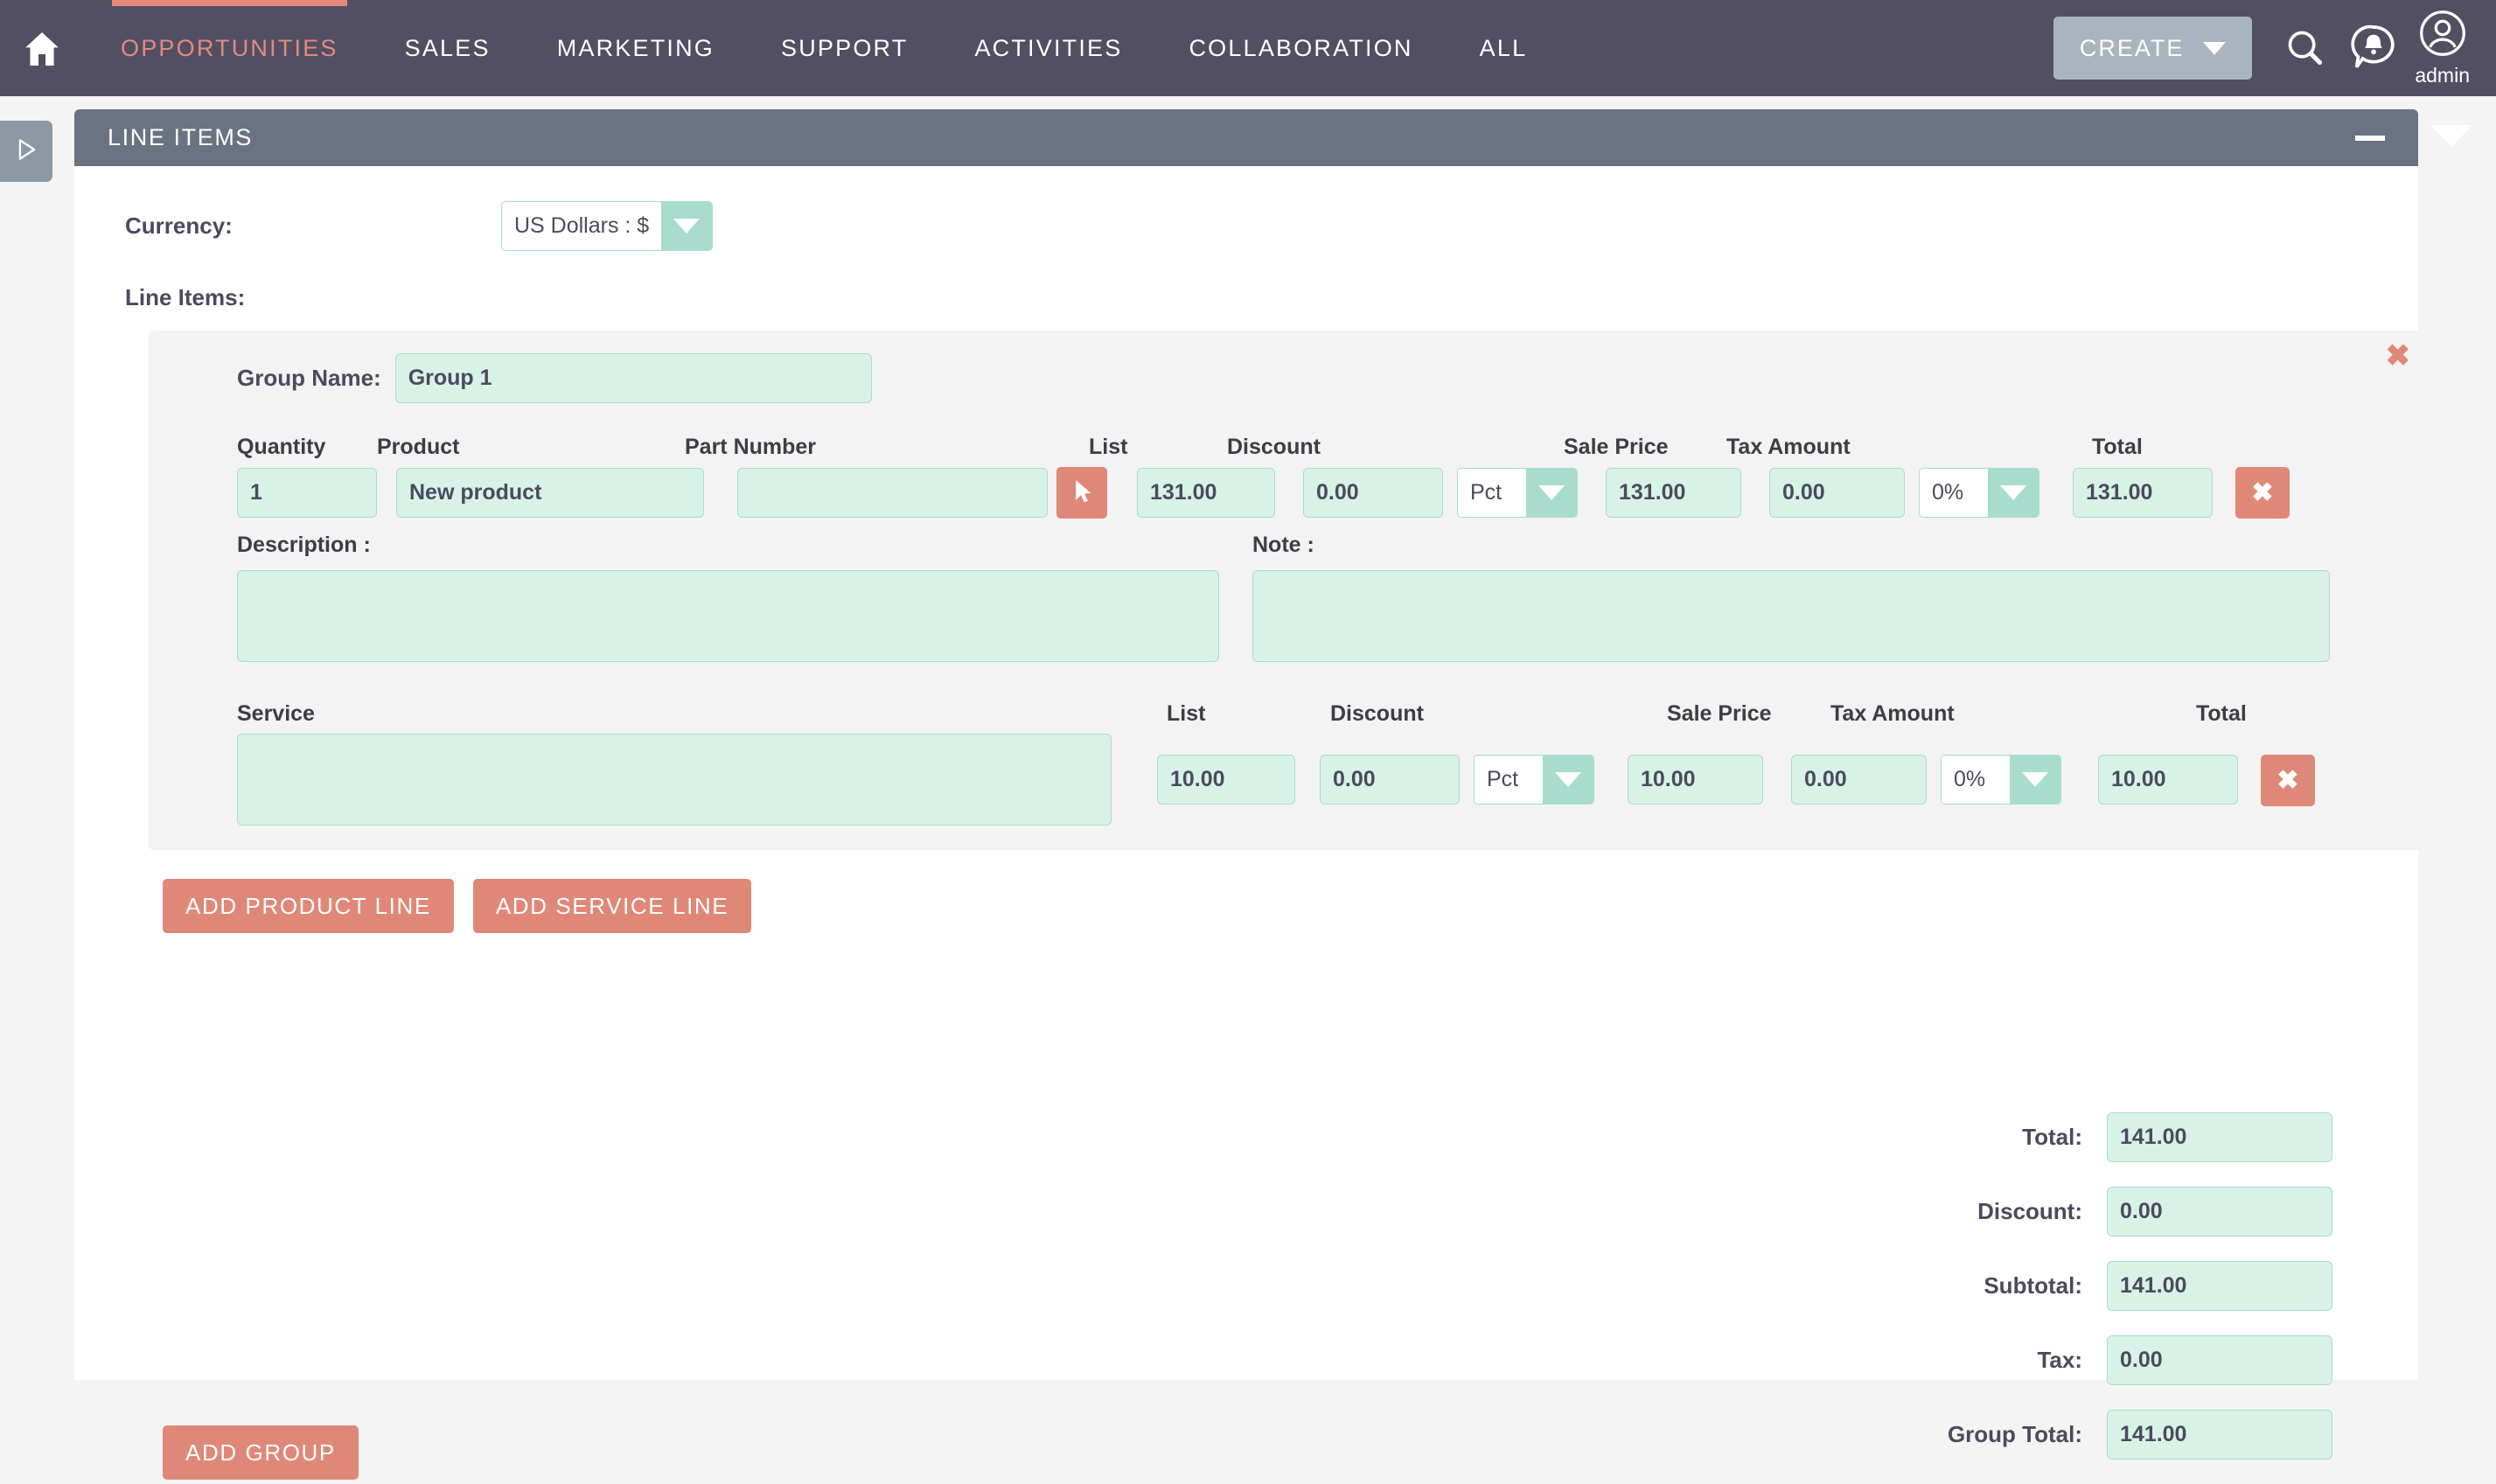  Describe the element at coordinates (633, 378) in the screenshot. I see `group-name-input` at that location.